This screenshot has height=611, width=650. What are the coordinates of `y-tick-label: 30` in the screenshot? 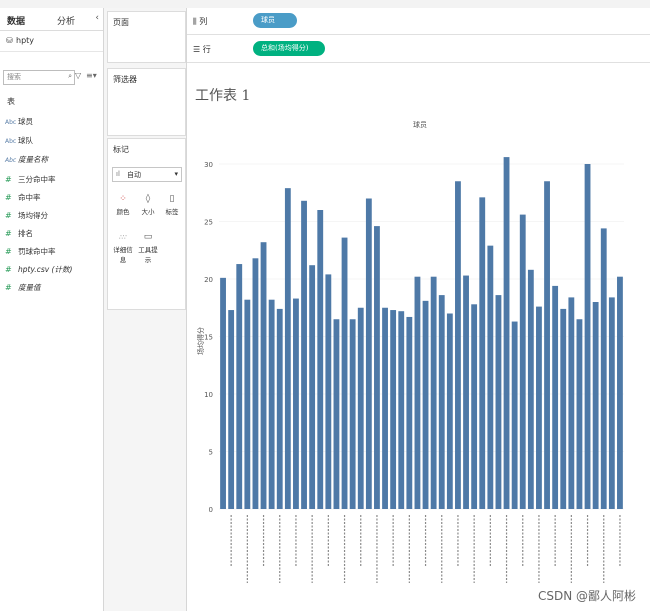 It's located at (208, 165).